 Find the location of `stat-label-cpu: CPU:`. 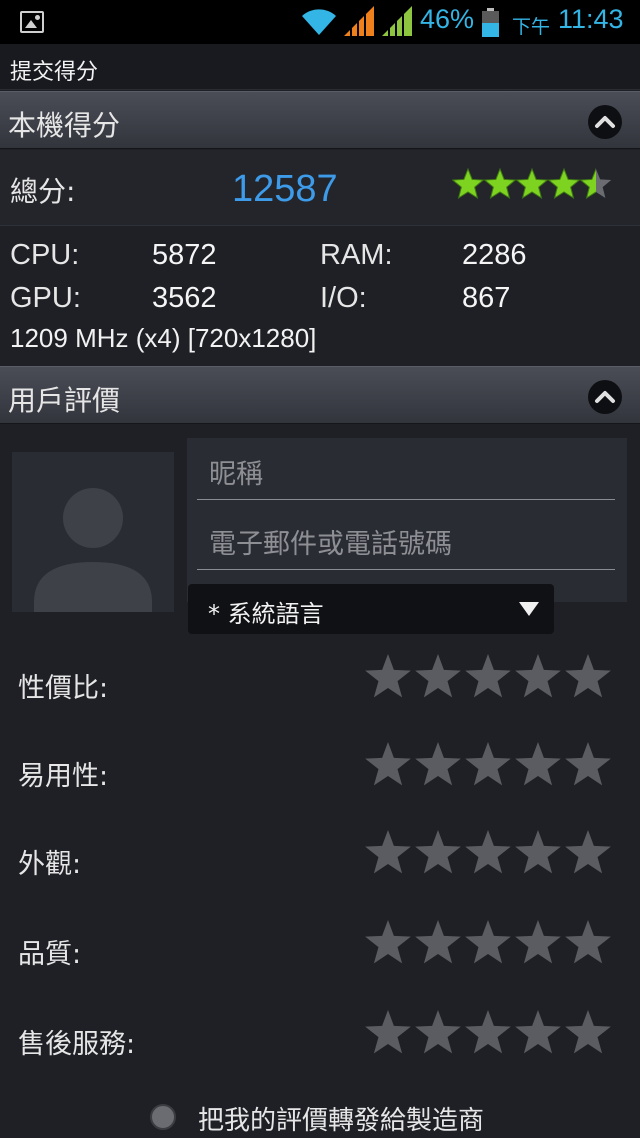

stat-label-cpu: CPU: is located at coordinates (45, 255).